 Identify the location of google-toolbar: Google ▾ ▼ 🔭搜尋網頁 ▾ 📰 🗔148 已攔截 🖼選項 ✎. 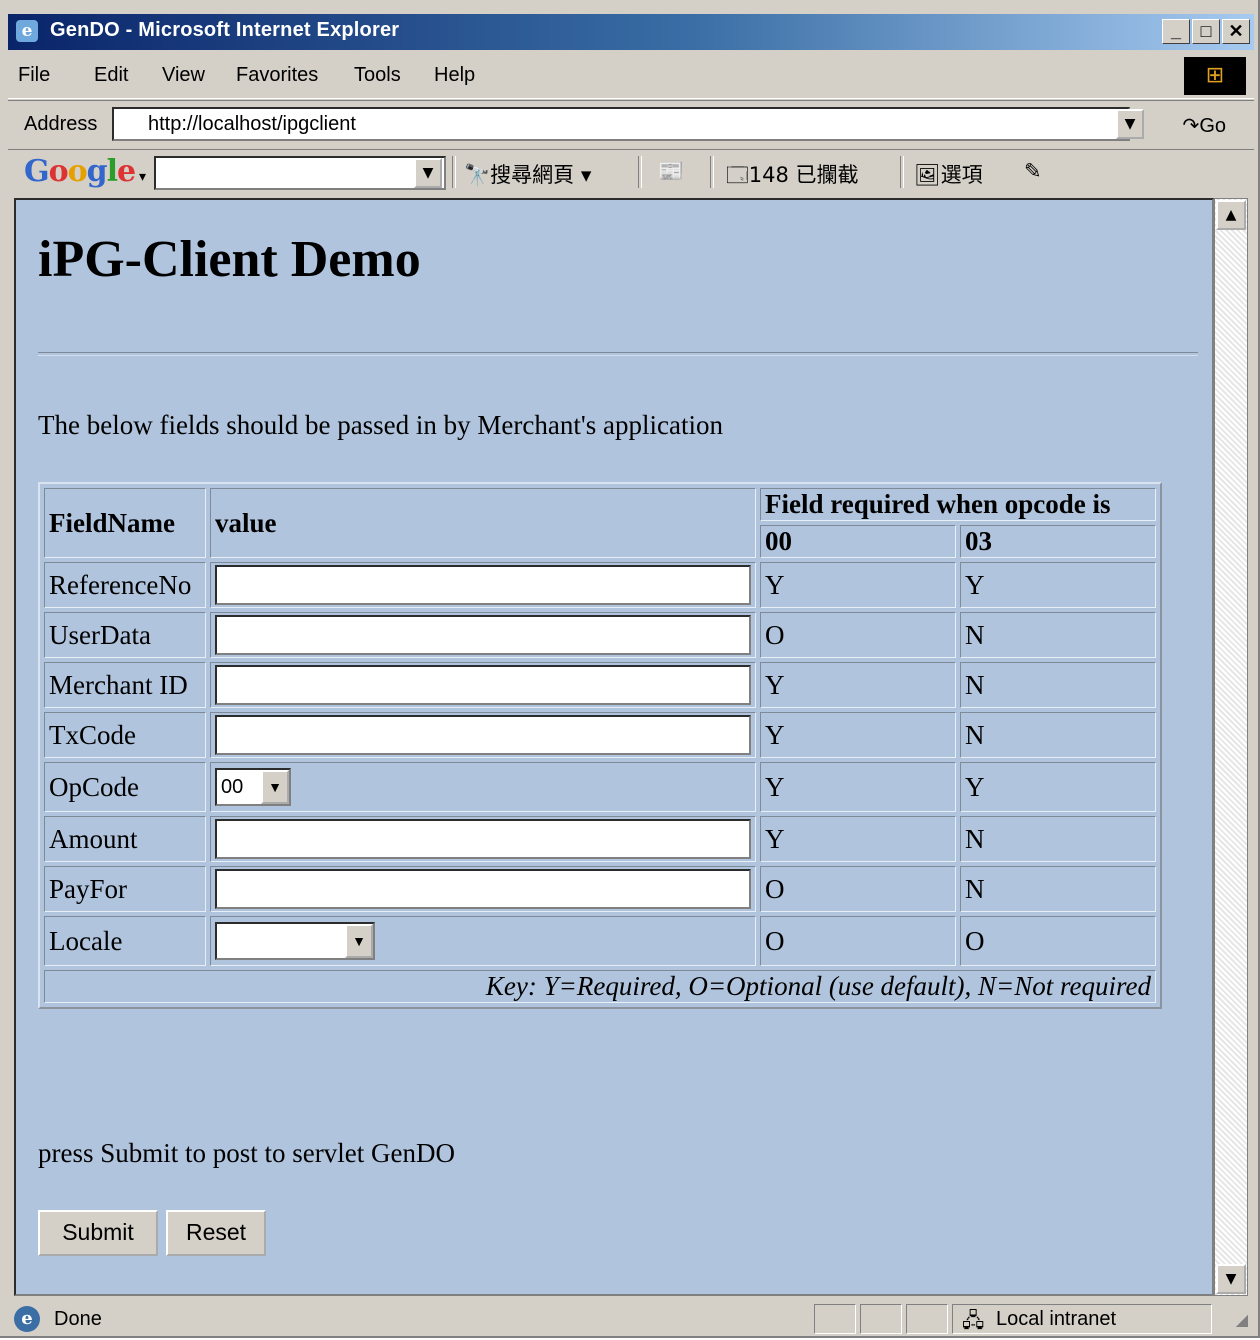
(631, 172).